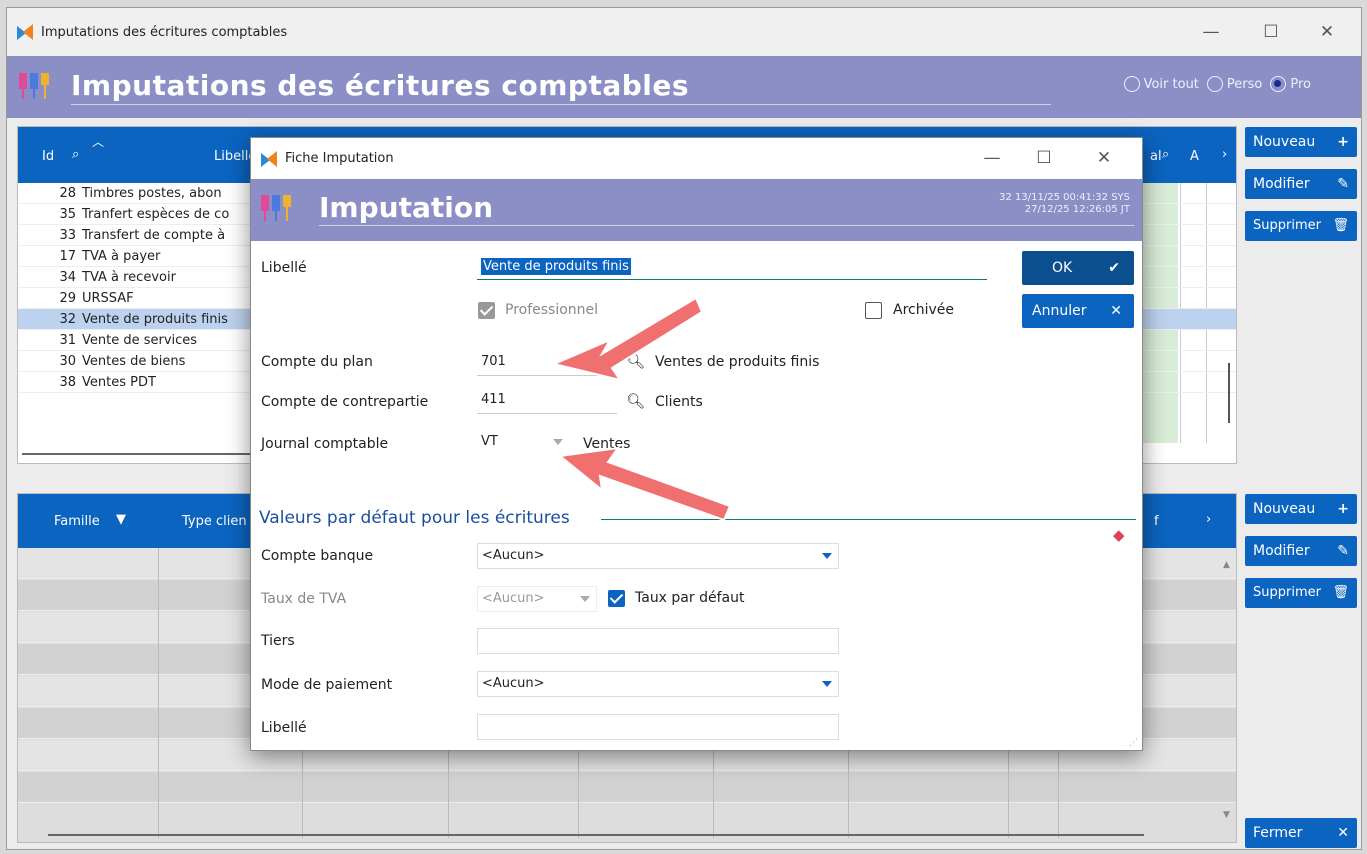 The width and height of the screenshot is (1367, 854). I want to click on col-type-client: Type clien, so click(214, 521).